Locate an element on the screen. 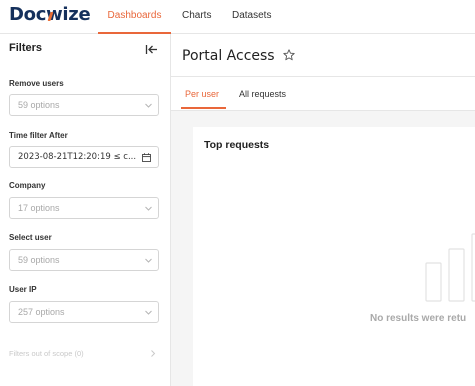 Image resolution: width=475 pixels, height=386 pixels. tab-charts: Charts is located at coordinates (196, 17).